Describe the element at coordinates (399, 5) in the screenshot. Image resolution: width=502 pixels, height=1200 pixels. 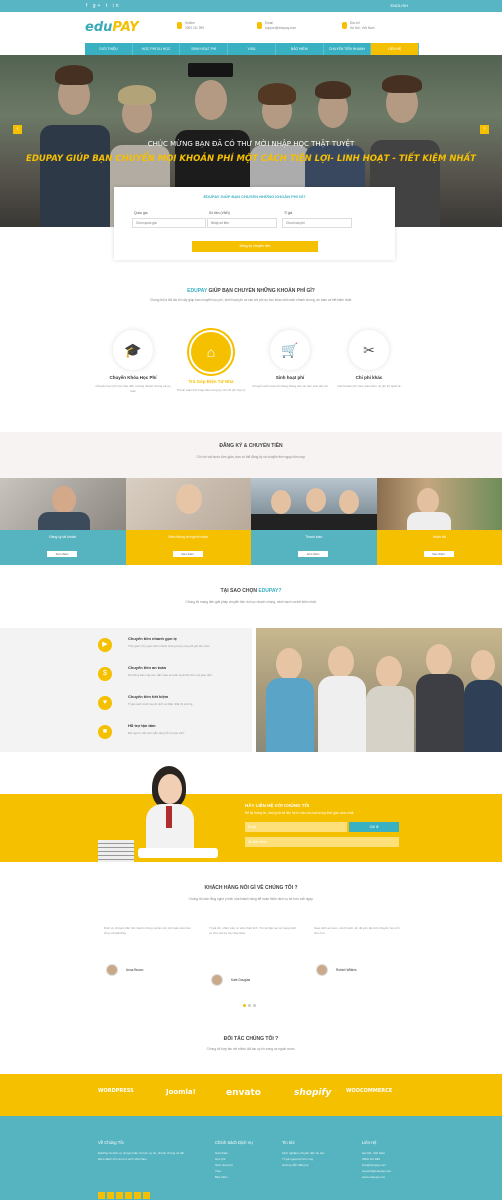
I see `language-selector: ENGLISH` at that location.